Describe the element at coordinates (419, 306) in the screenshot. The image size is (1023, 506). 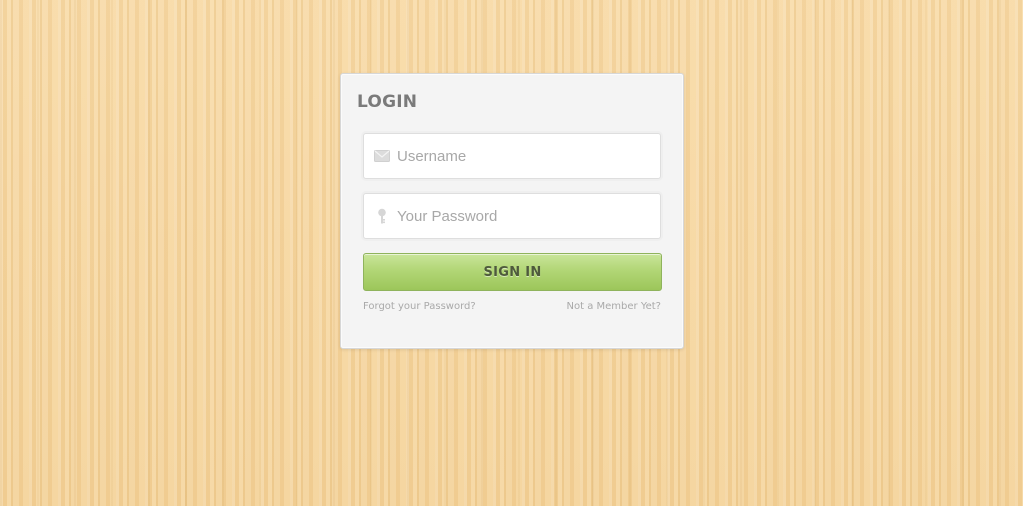
I see `forgot-password-link: Forgot your Password?` at that location.